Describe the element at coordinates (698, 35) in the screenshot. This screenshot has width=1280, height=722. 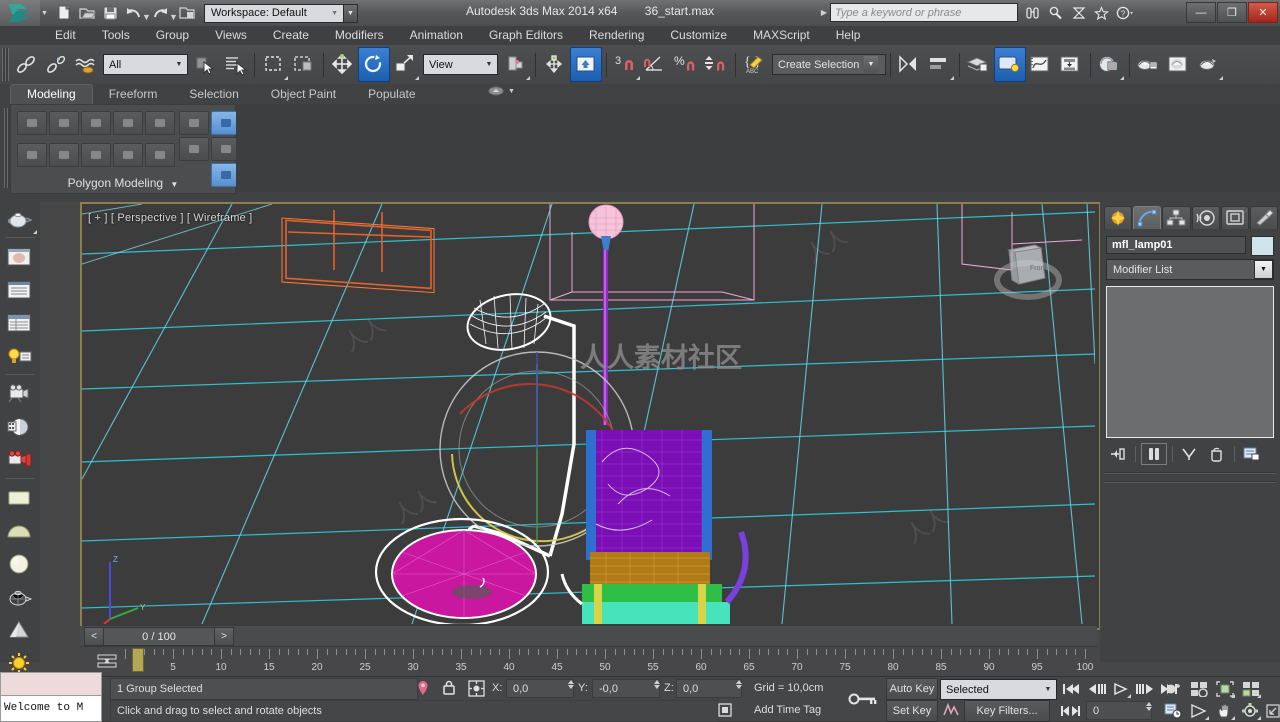
I see `menu-item-customize: Customize` at that location.